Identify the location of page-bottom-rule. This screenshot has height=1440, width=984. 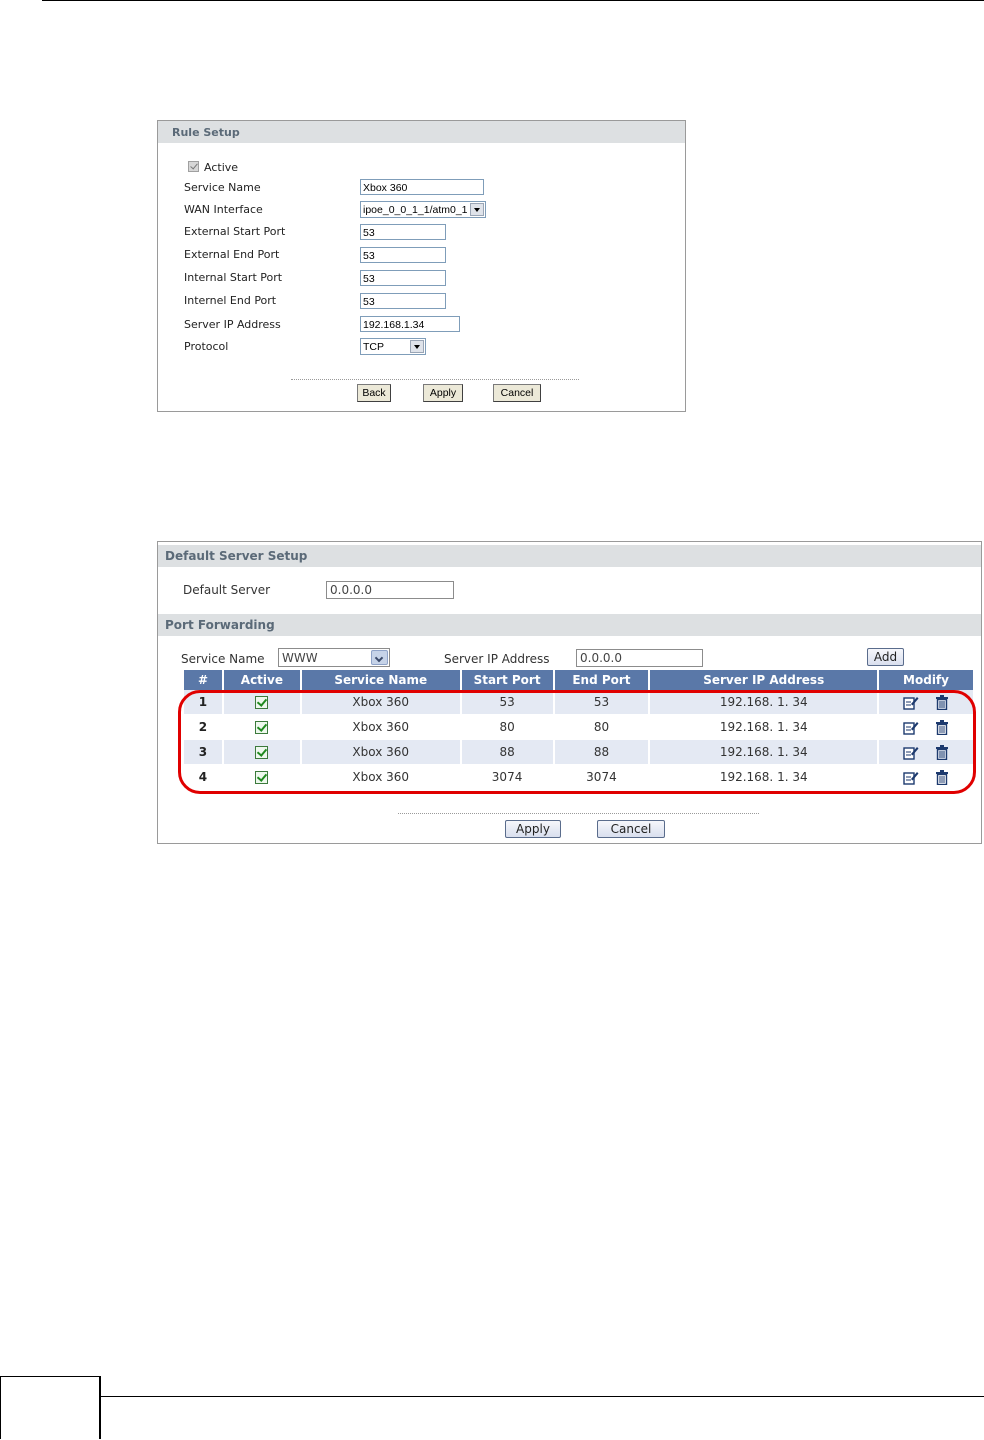
(542, 1396).